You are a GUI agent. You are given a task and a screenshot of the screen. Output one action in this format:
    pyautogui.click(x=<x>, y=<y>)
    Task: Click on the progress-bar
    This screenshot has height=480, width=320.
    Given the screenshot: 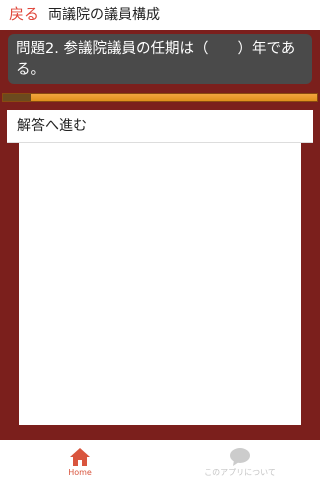 What is the action you would take?
    pyautogui.click(x=160, y=97)
    